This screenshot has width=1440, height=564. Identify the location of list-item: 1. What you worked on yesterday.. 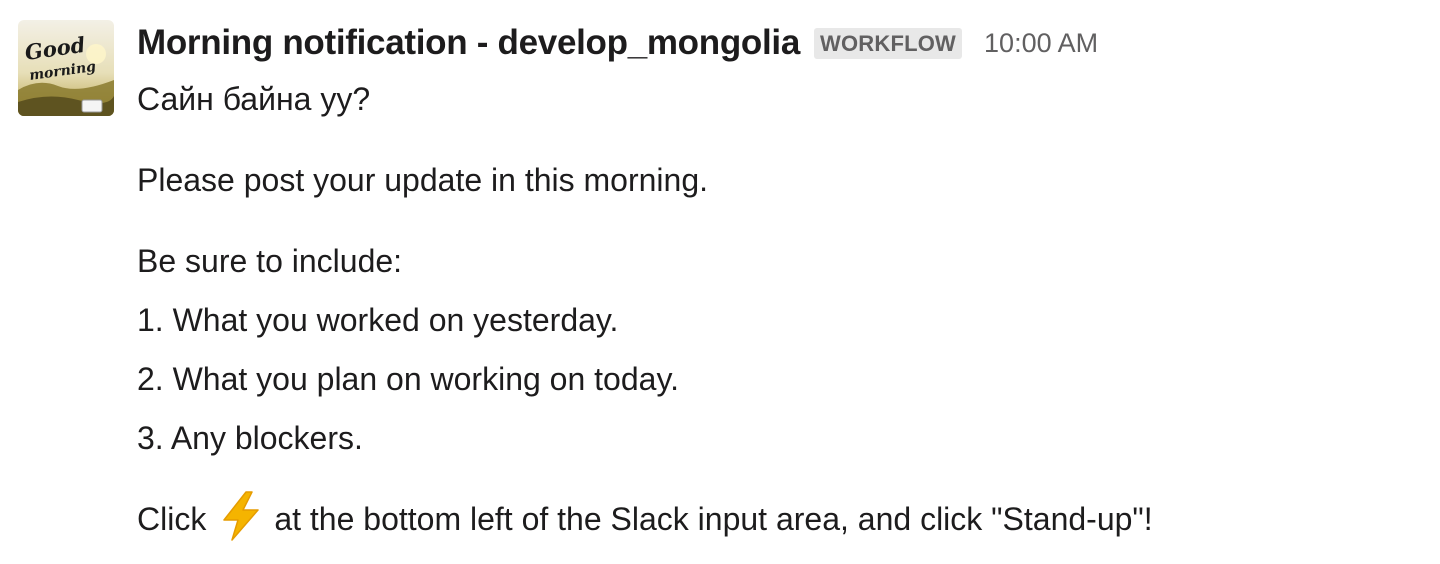
(378, 320).